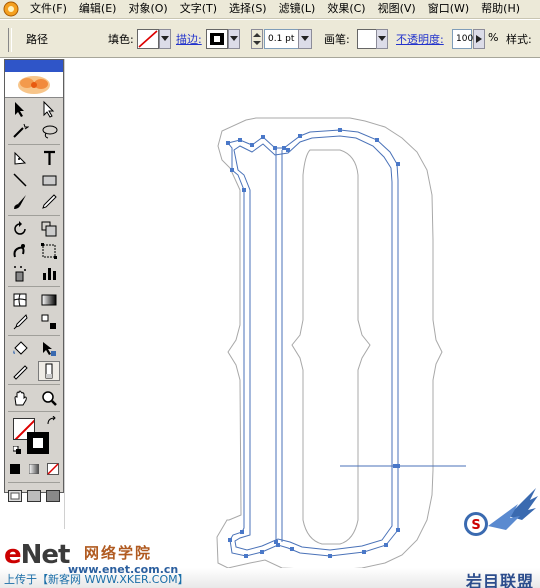 The width and height of the screenshot is (540, 588). I want to click on default-colors-icon, so click(17, 450).